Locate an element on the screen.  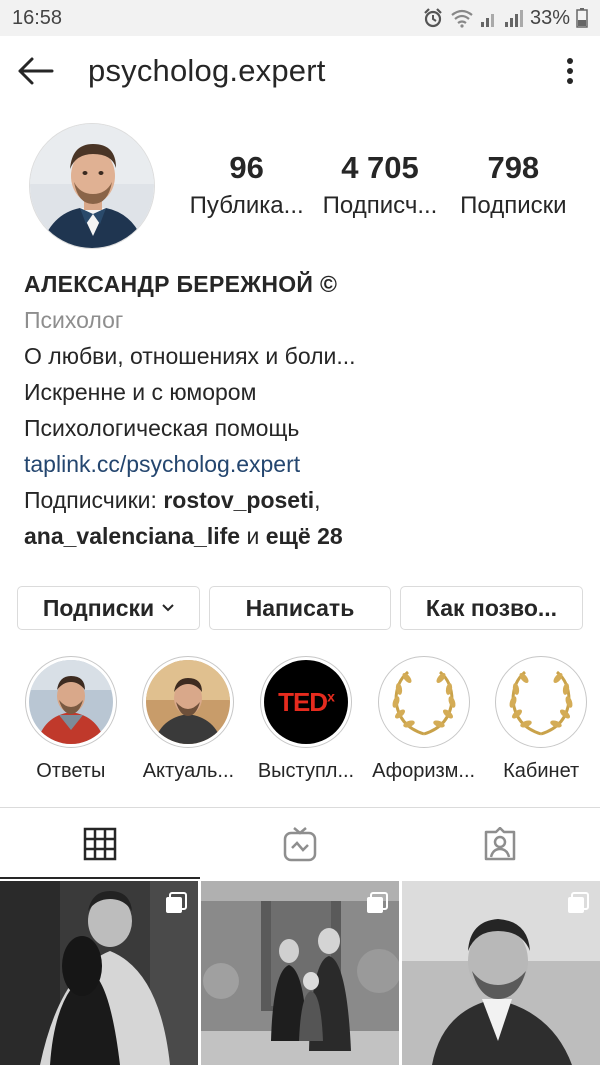
igtv-icon is located at coordinates (300, 843).